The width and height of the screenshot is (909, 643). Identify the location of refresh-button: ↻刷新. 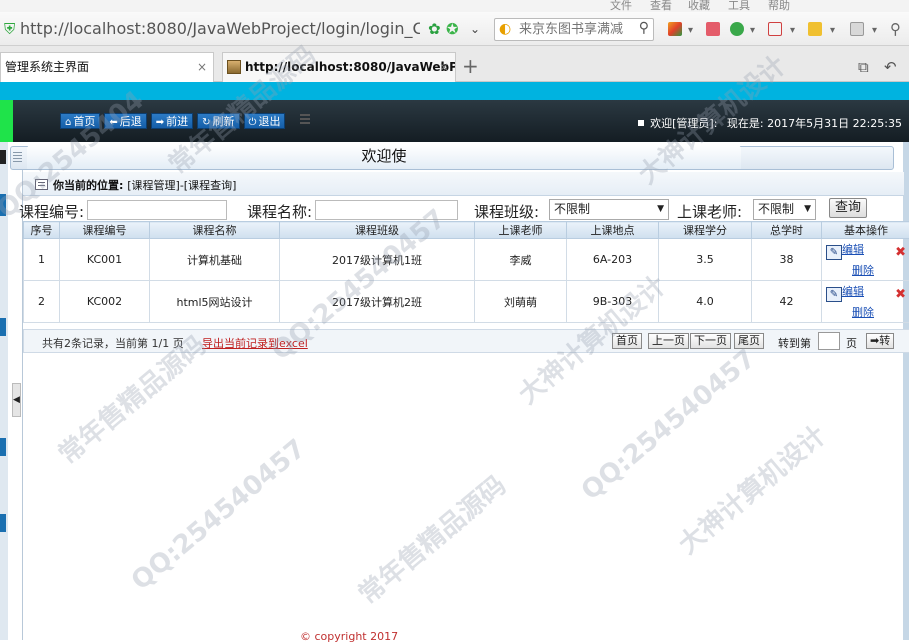
(218, 121).